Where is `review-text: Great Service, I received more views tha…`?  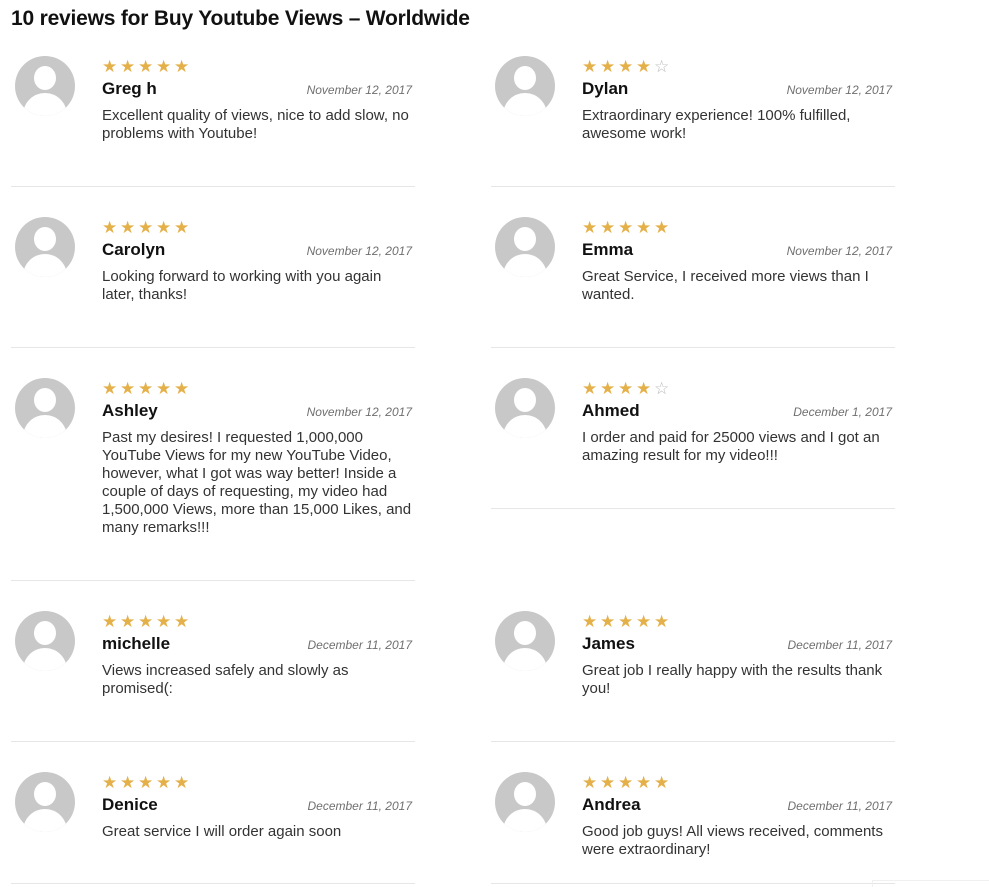 review-text: Great Service, I received more views tha… is located at coordinates (725, 285).